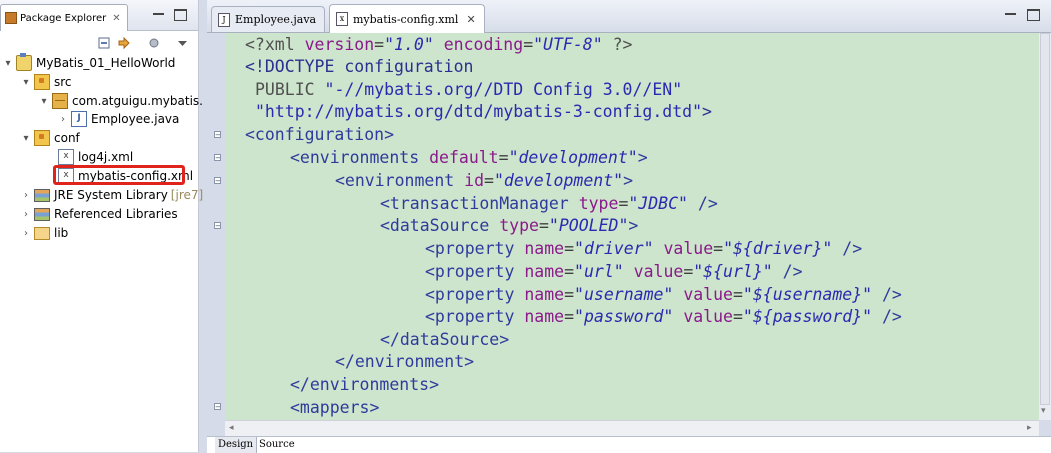 The width and height of the screenshot is (1051, 453). What do you see at coordinates (503, 89) in the screenshot?
I see `code-token: "-//mybatis.org//DTD Config 3.0//EN"` at bounding box center [503, 89].